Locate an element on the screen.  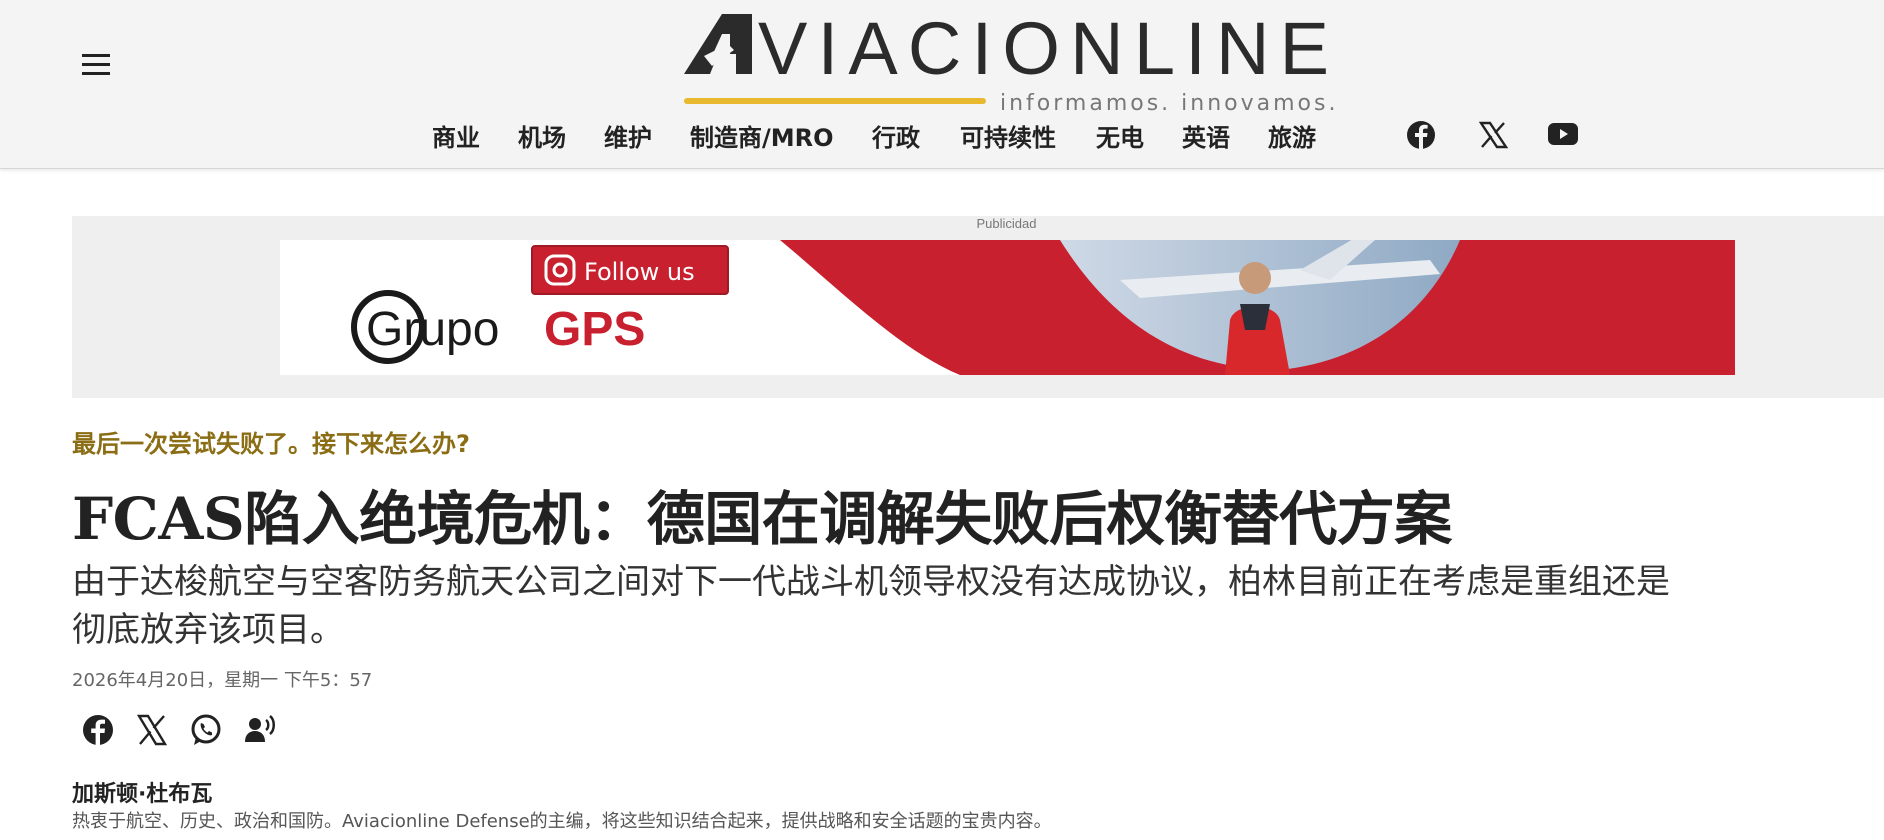
logo-text: VIACIONLINE is located at coordinates (1045, 50).